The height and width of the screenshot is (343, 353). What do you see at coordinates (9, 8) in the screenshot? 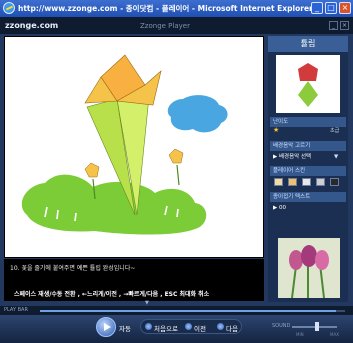
I see `internet-explorer-icon` at bounding box center [9, 8].